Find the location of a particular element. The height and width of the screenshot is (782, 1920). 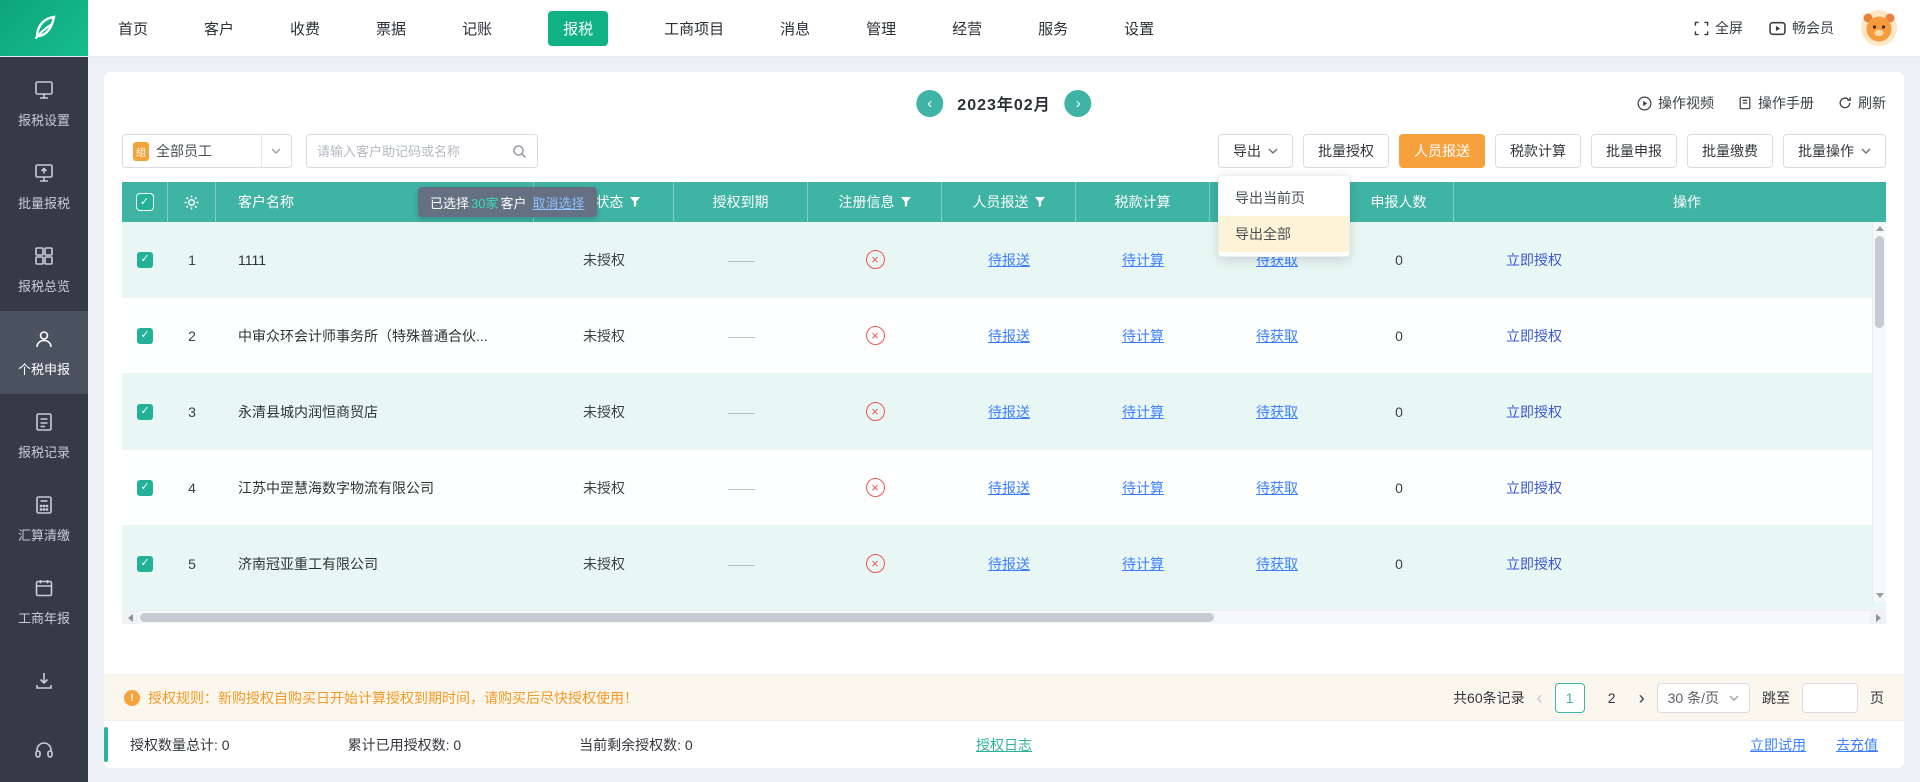

batch-pay-button: 批量缴费 is located at coordinates (1730, 151).